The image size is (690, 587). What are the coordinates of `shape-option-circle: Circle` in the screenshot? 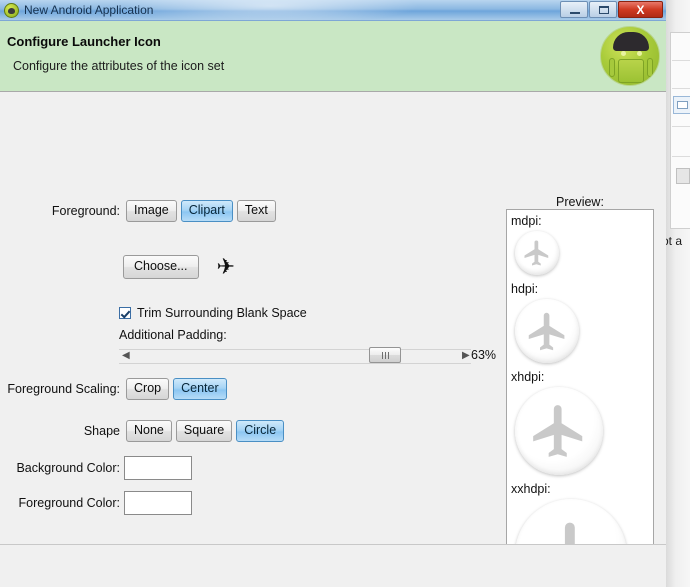 It's located at (260, 431).